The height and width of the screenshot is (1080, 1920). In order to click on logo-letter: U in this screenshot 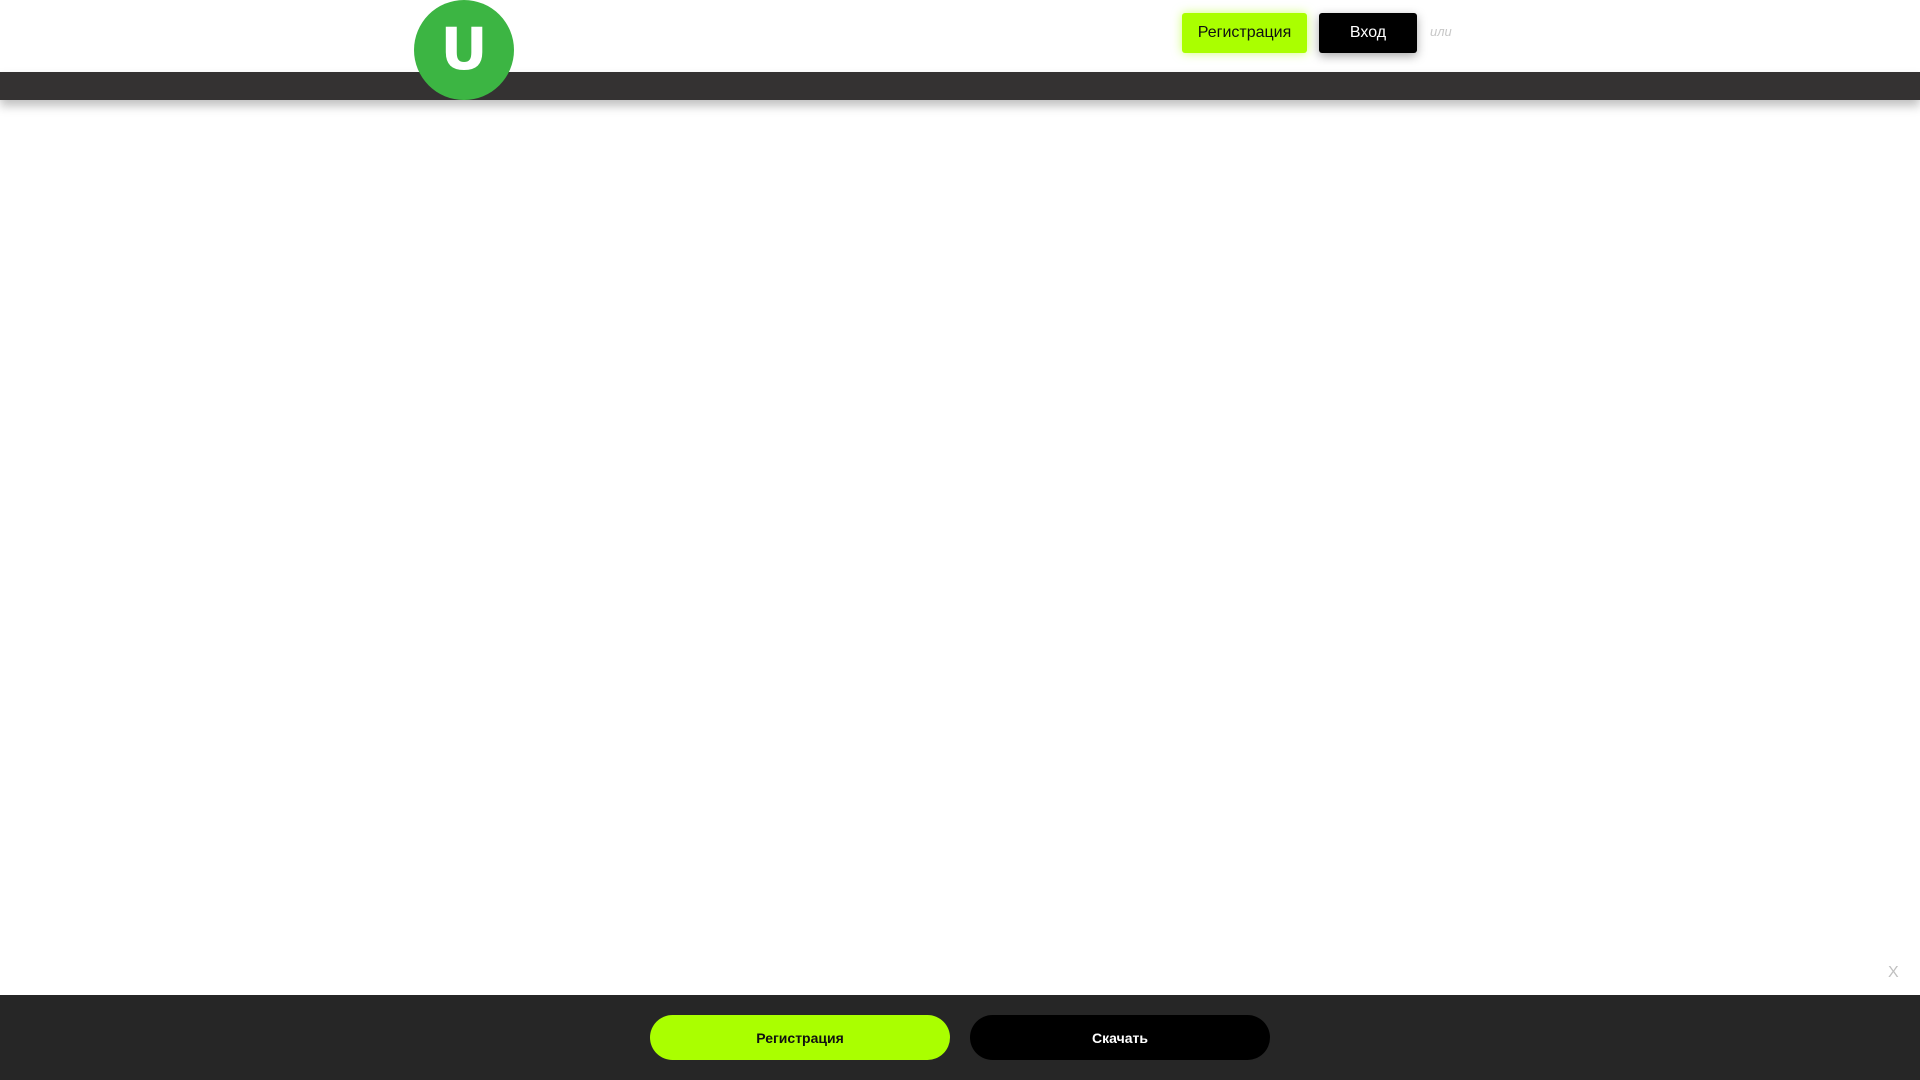, I will do `click(464, 49)`.